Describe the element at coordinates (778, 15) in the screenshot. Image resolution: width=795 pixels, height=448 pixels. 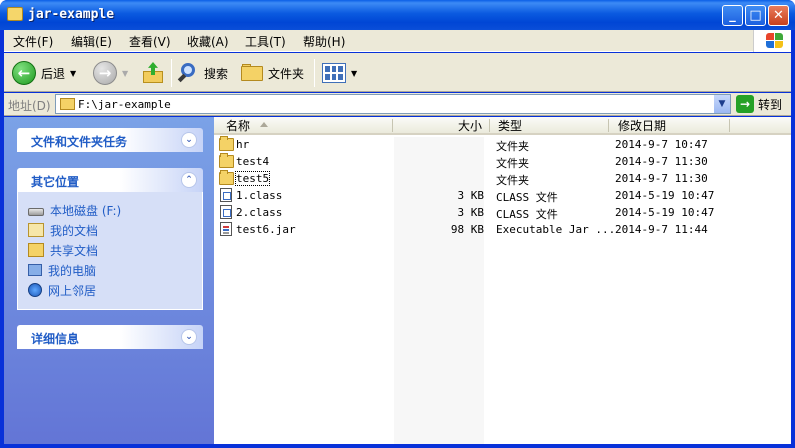
I see `close-button: ✕` at that location.